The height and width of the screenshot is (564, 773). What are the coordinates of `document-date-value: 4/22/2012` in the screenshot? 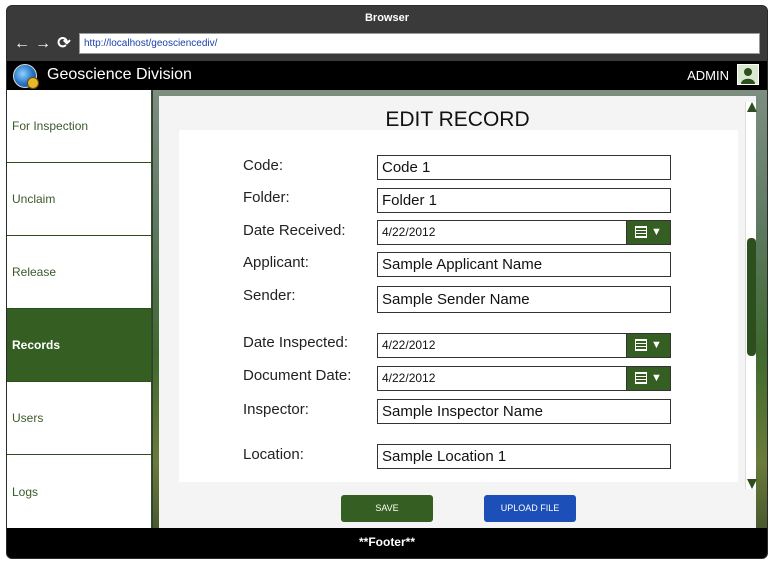 It's located at (409, 378).